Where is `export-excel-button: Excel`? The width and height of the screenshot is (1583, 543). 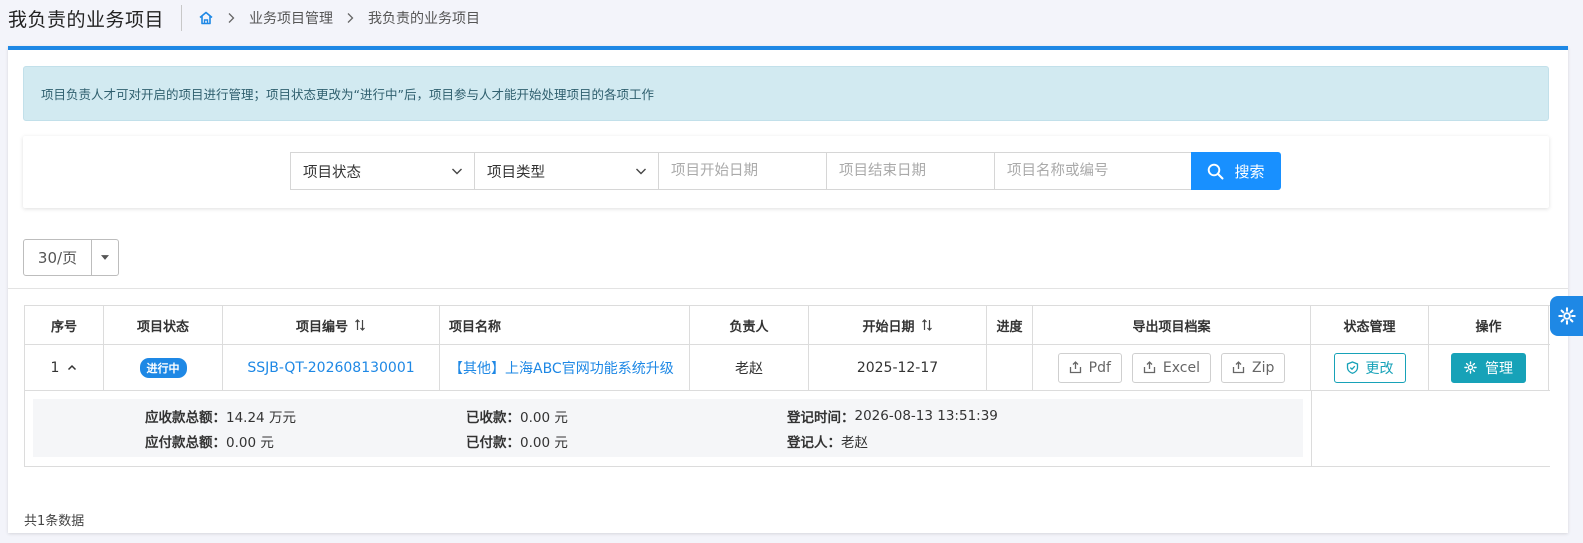 export-excel-button: Excel is located at coordinates (1171, 367).